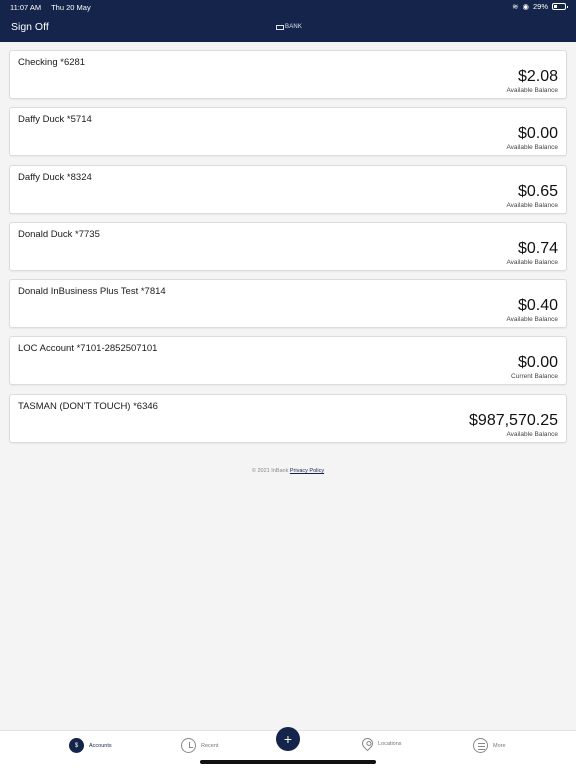 This screenshot has width=576, height=768. What do you see at coordinates (30, 27) in the screenshot?
I see `sign-off-button: Sign Off` at bounding box center [30, 27].